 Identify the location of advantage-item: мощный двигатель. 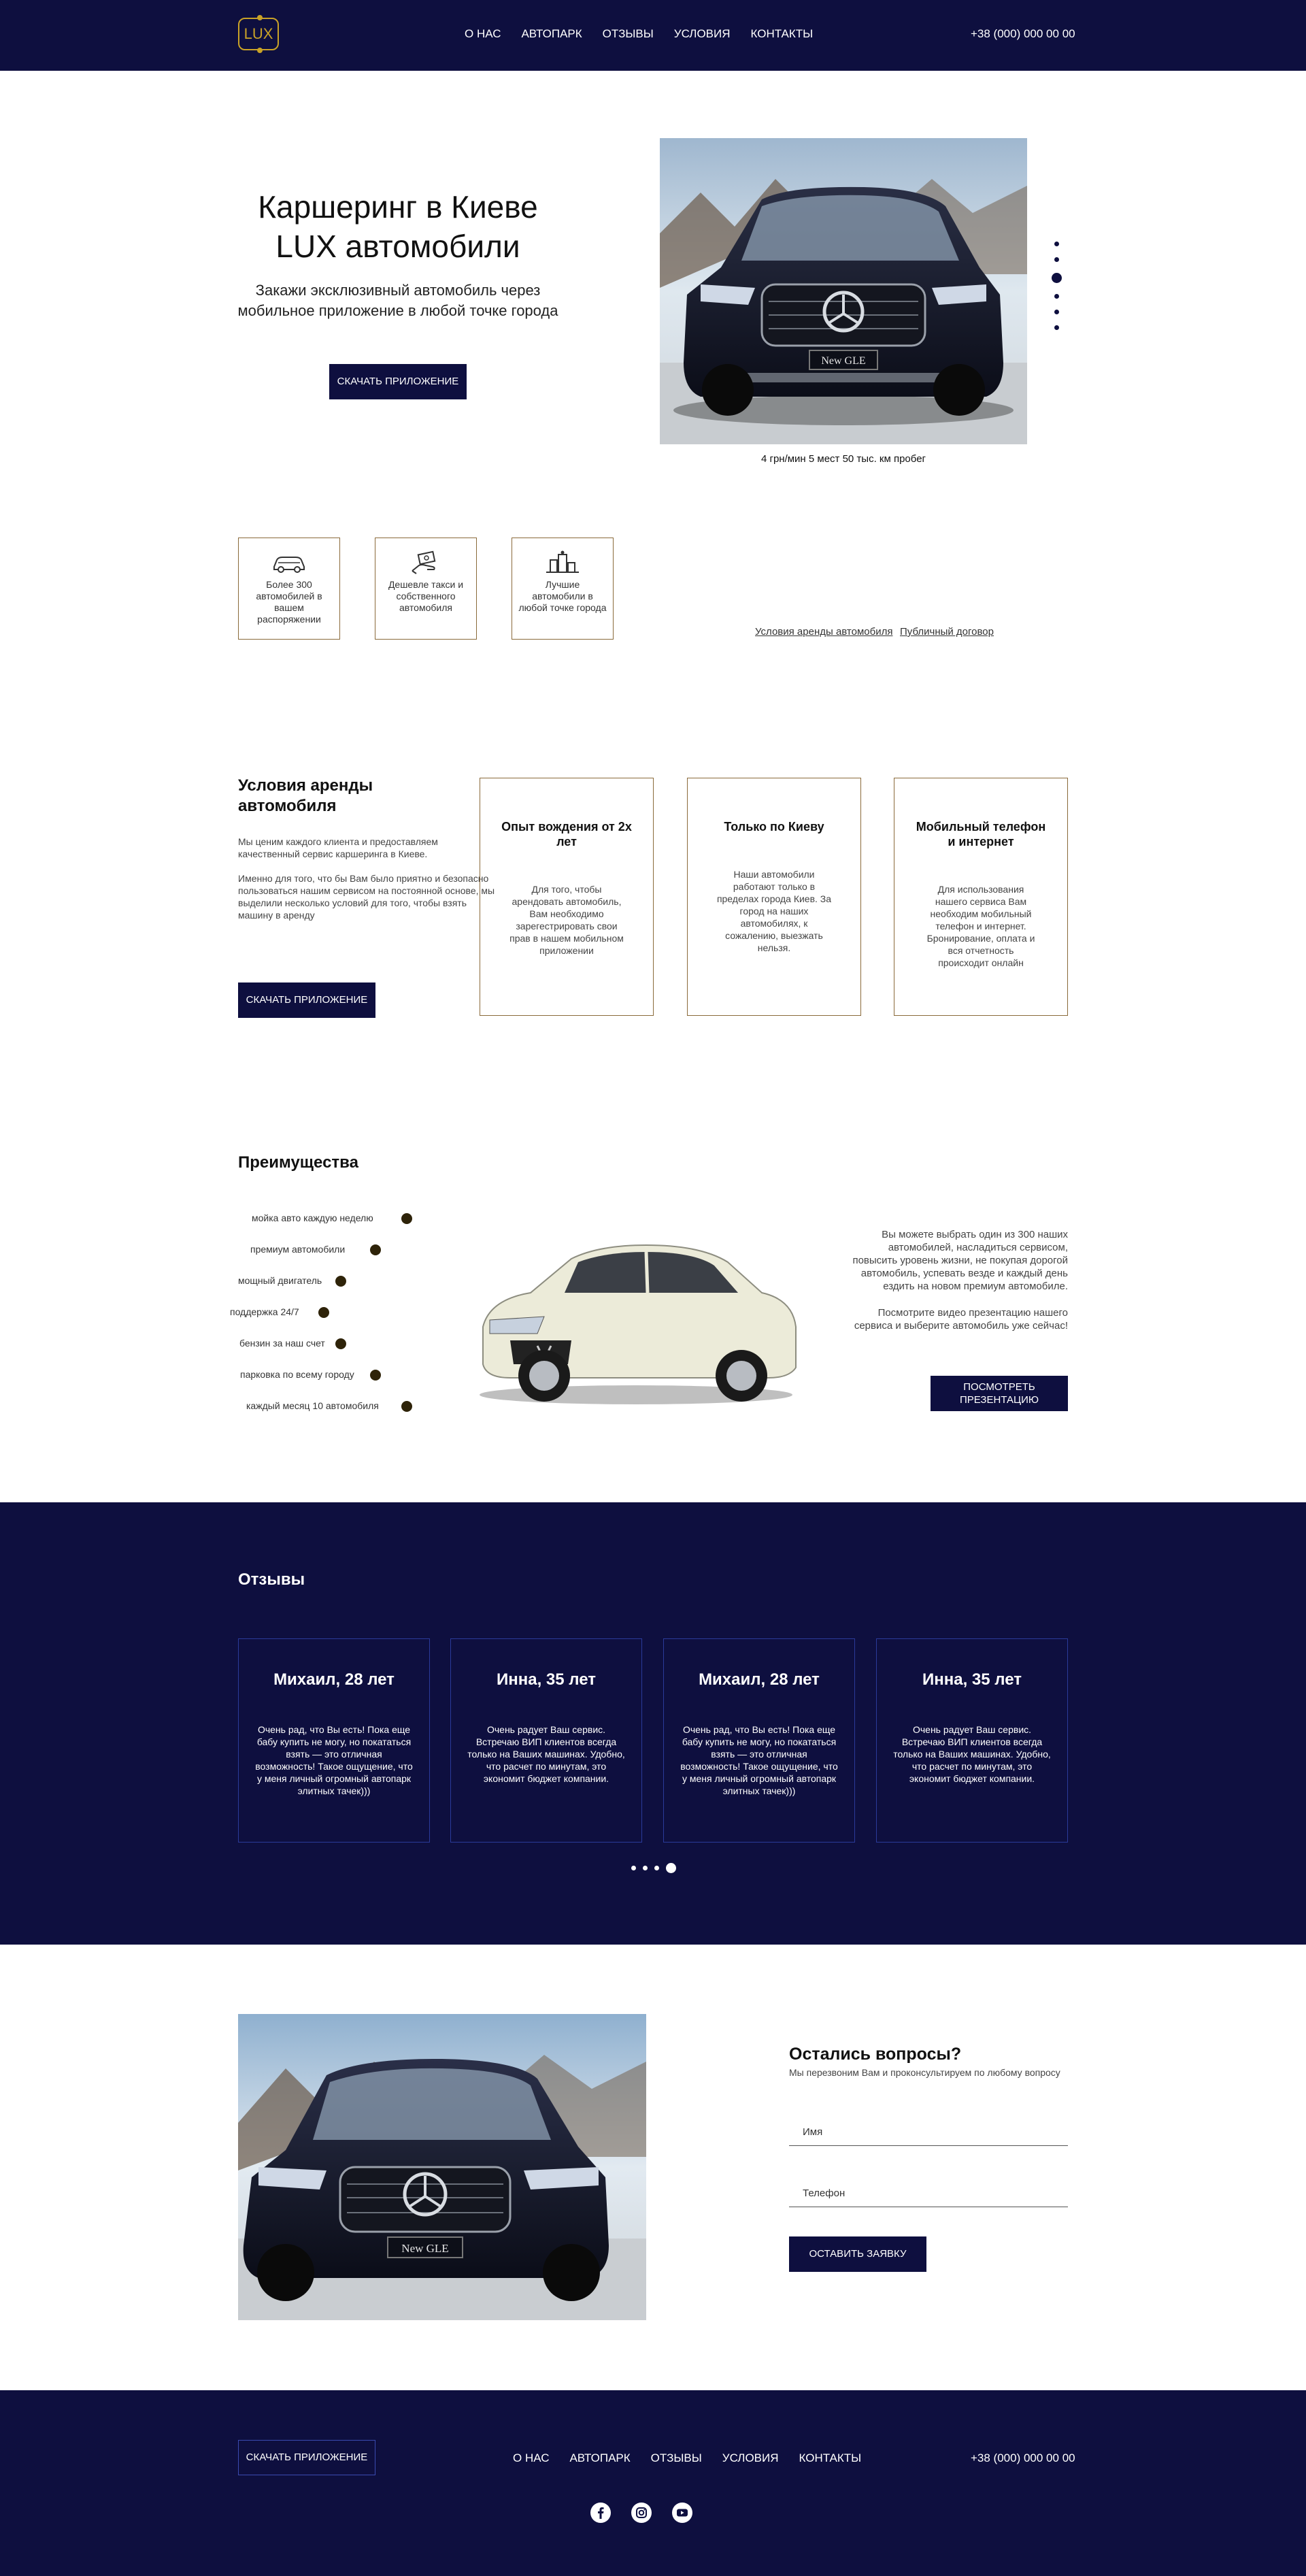
(280, 1280).